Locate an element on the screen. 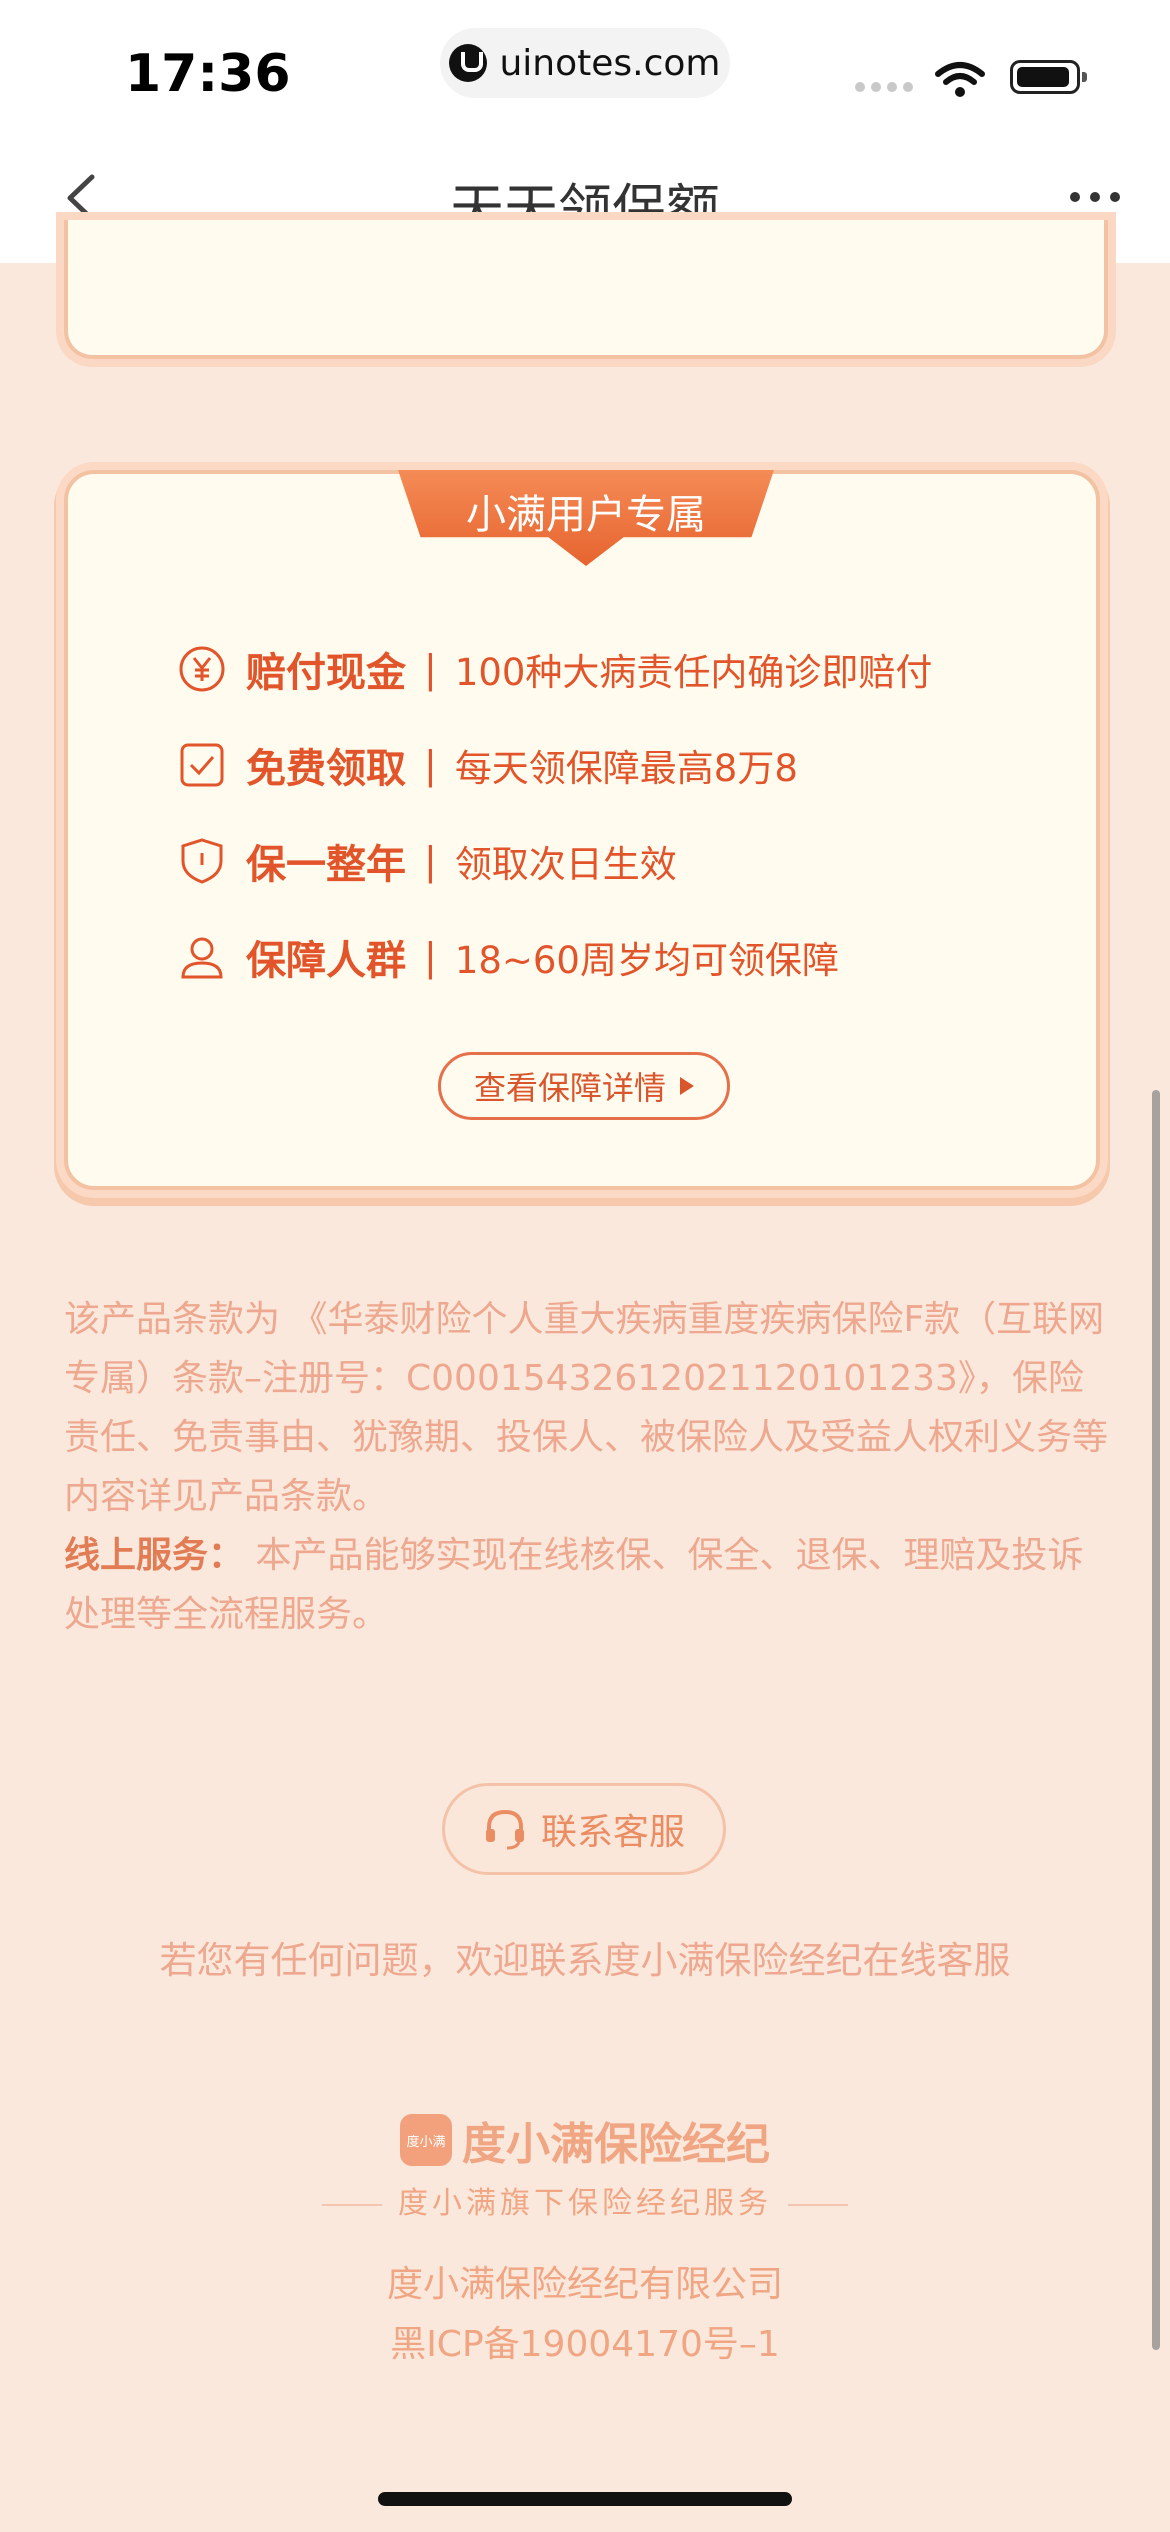 The width and height of the screenshot is (1170, 2532). status-bar: 17:36 uinotes.com is located at coordinates (585, 67).